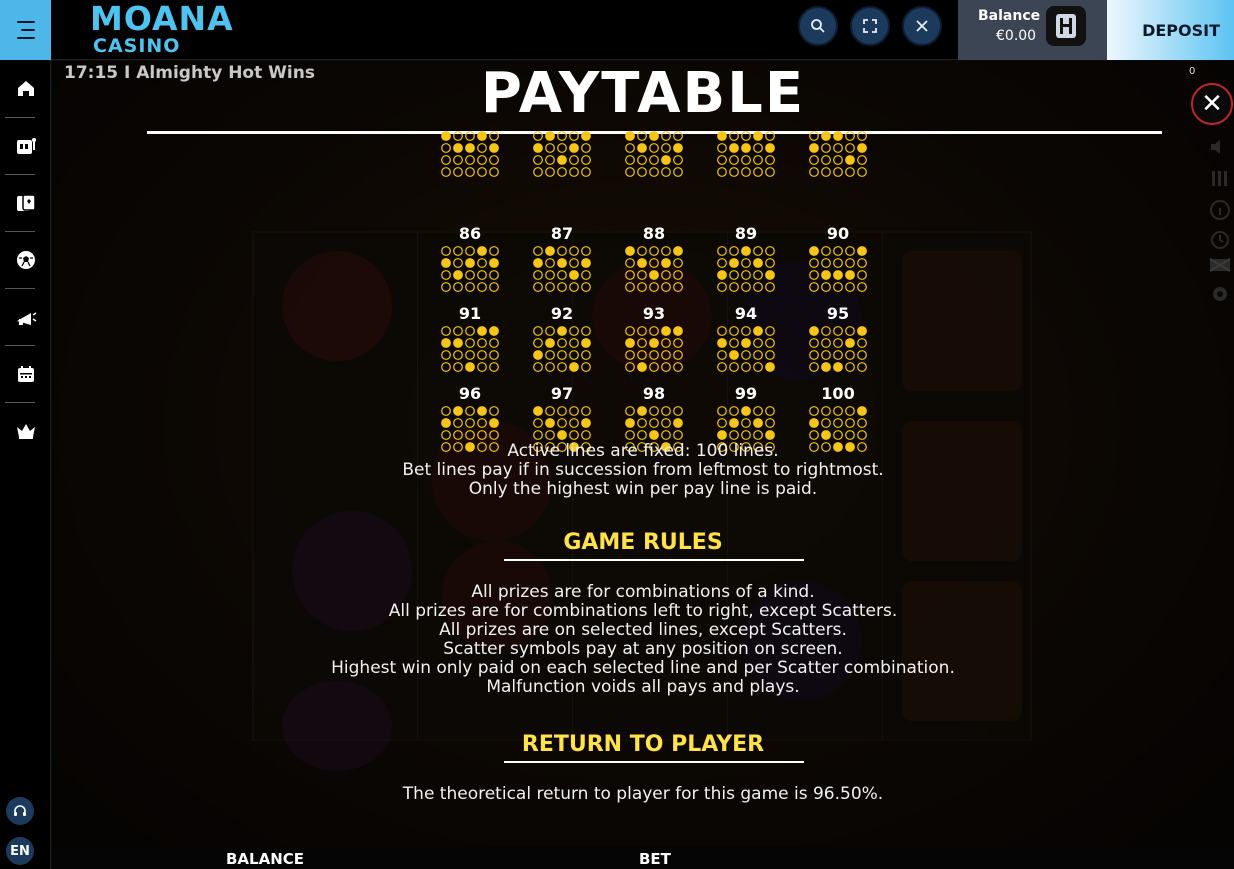 This screenshot has width=1234, height=869. I want to click on casino-logo: MOANA CASINO, so click(161, 29).